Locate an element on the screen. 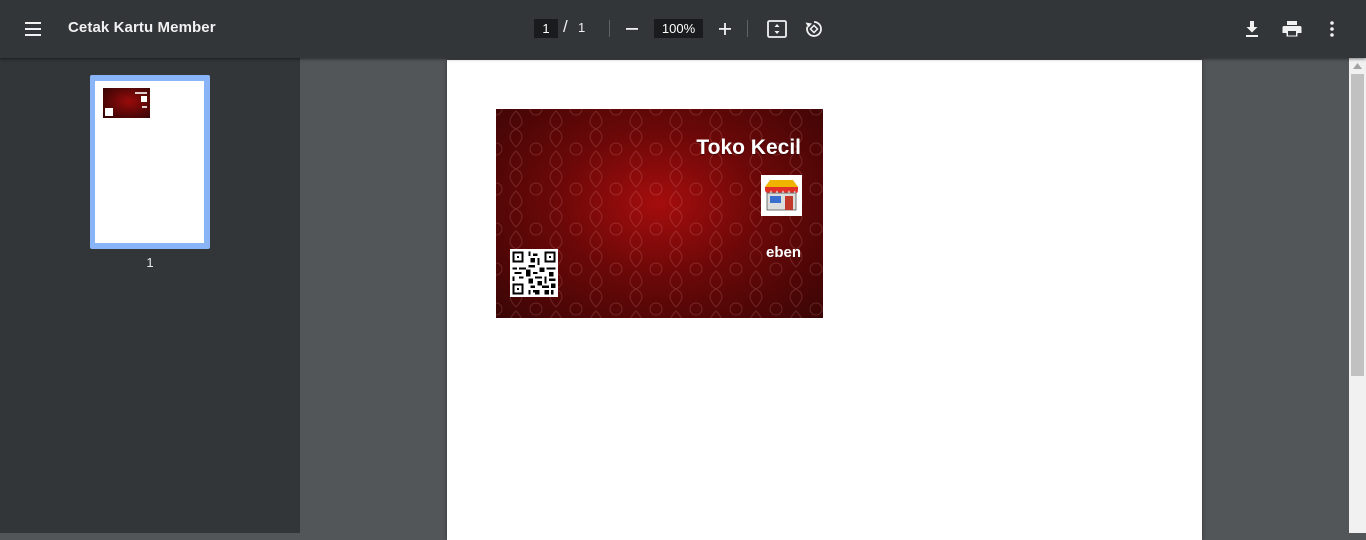 The width and height of the screenshot is (1366, 540). scroll-up-arrow-icon is located at coordinates (1357, 65).